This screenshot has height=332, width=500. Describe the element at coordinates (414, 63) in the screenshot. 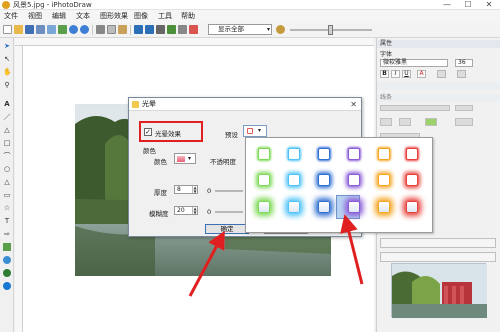

I see `font-name-select: 微软雅黑` at that location.